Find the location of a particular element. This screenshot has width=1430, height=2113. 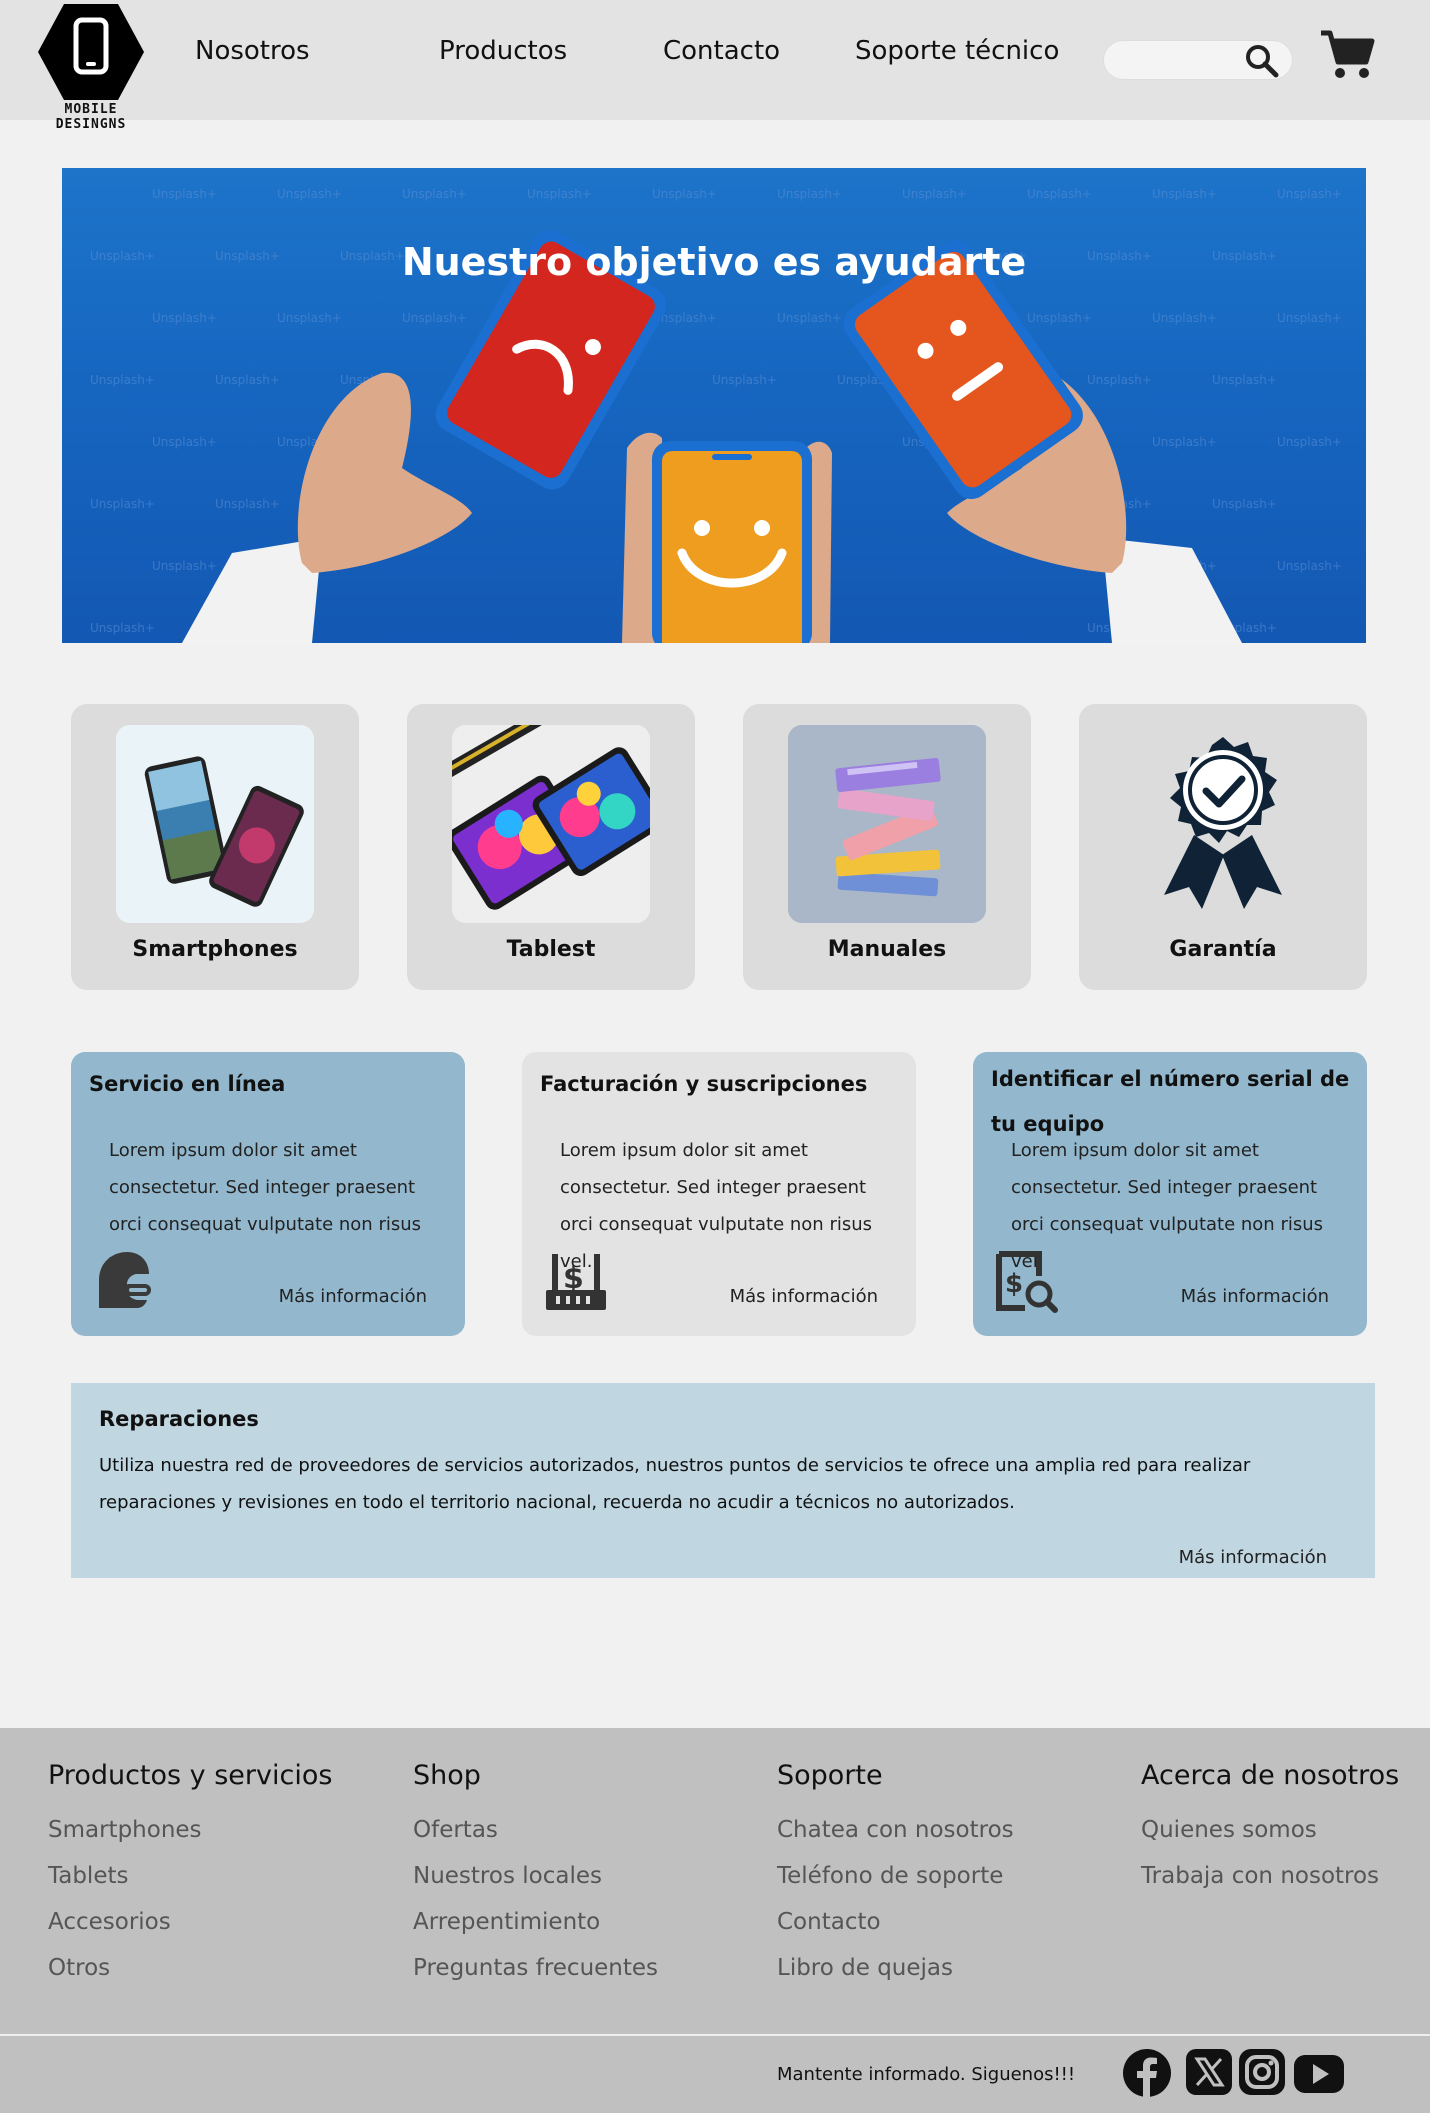

footer-heading: Productos y servicios is located at coordinates (190, 1775).